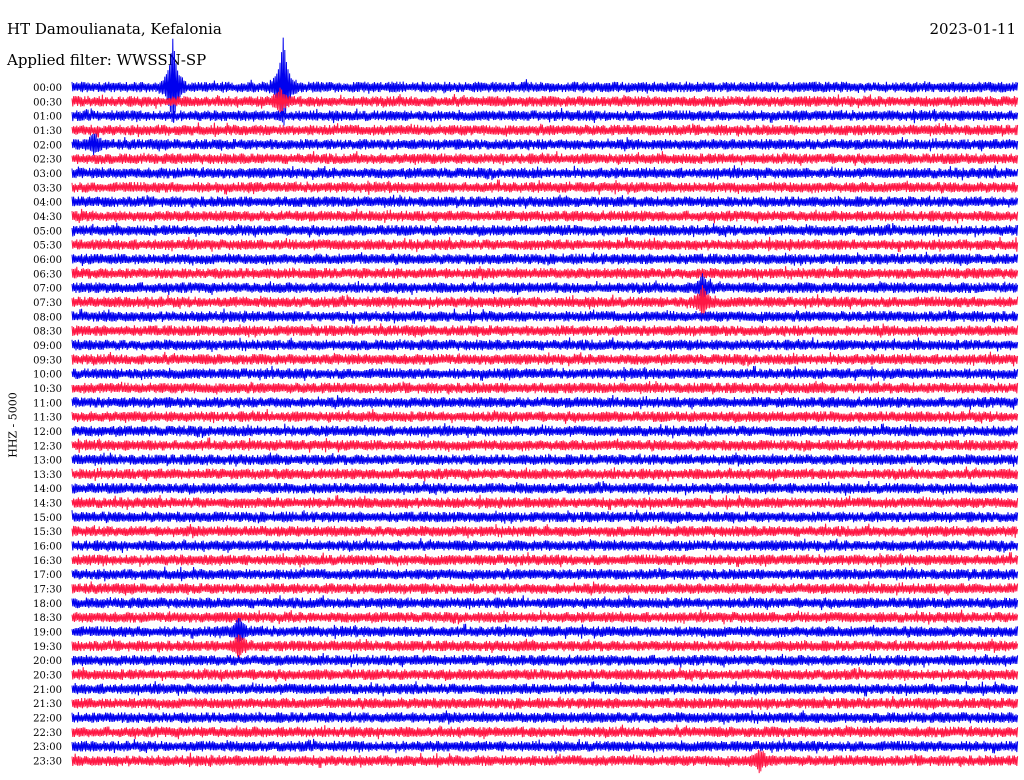  What do you see at coordinates (47, 575) in the screenshot?
I see `time-tick-label: 17:00` at bounding box center [47, 575].